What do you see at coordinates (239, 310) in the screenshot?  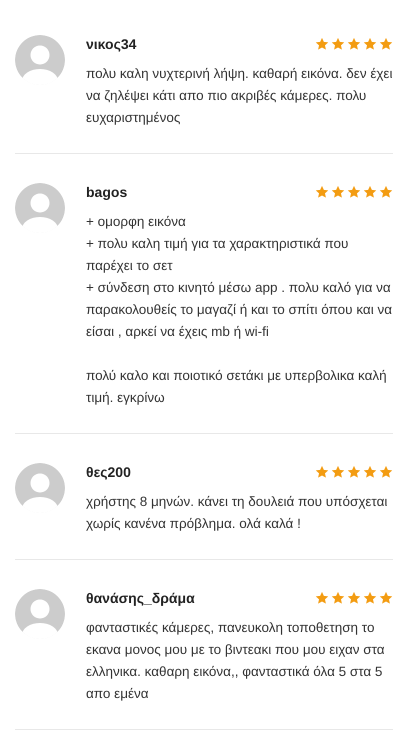 I see `review-text: + σύνδεση στο κινητό μέσω app . πολυ καλό για να παρακολουθείς το μαγαζί ή και το σπίτι όπου και να είσαι , αρκεί να έχεις mb ή wi-fi` at bounding box center [239, 310].